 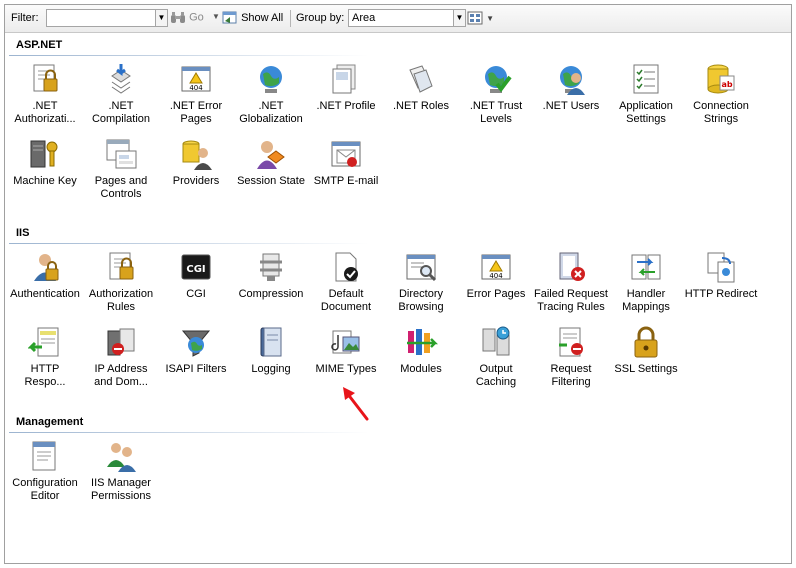 What do you see at coordinates (420, 294) in the screenshot?
I see `feature-label-line1: Directory` at bounding box center [420, 294].